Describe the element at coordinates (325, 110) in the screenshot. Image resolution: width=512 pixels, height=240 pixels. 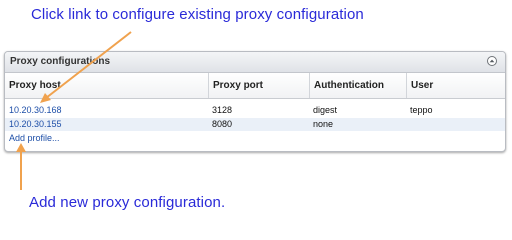
I see `authentication-cell: digest` at that location.